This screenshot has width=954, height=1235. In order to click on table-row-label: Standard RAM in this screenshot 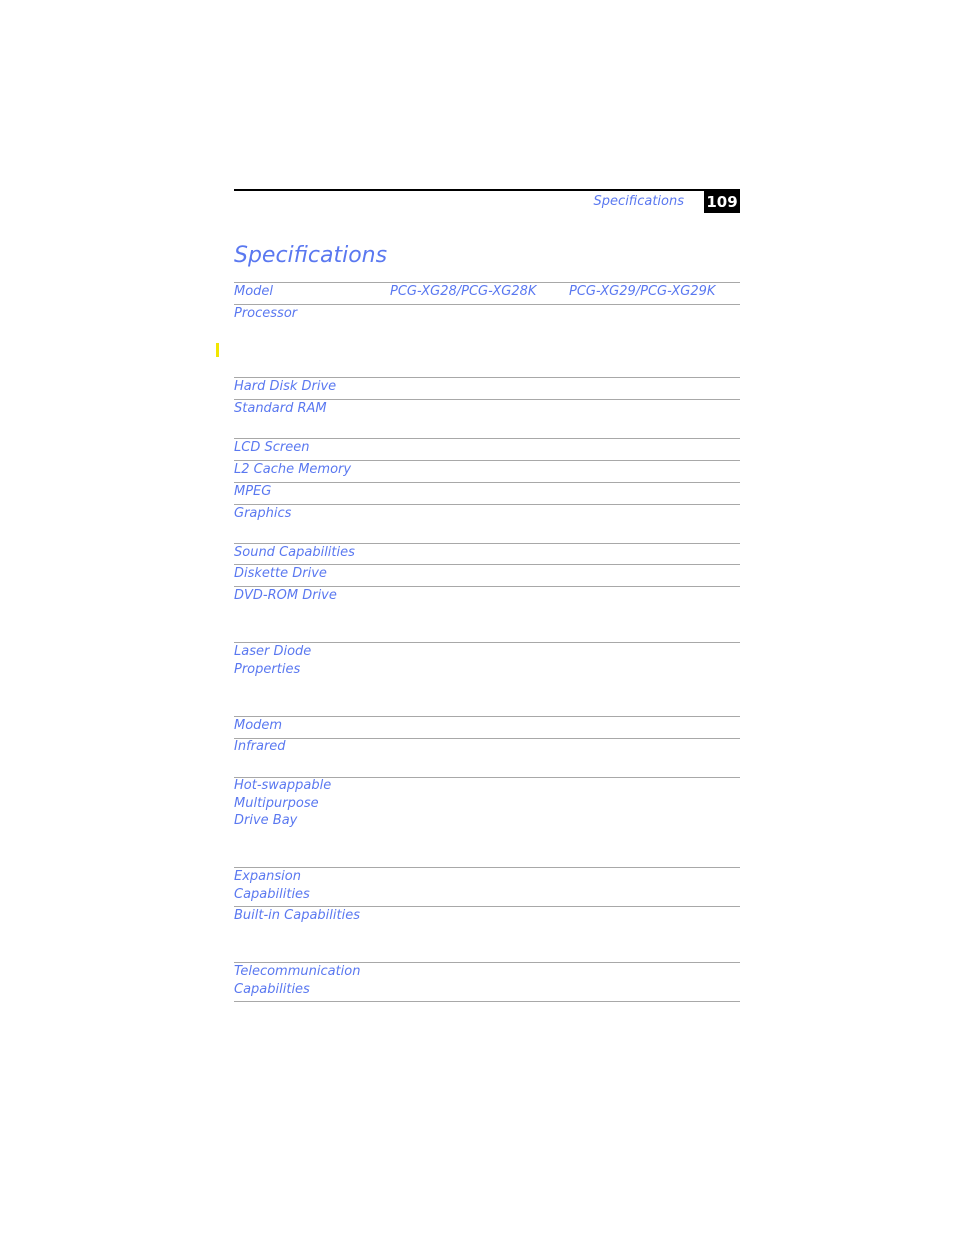, I will do `click(280, 408)`.